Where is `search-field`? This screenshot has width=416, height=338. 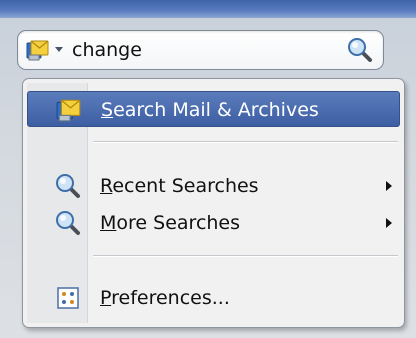
search-field is located at coordinates (200, 50).